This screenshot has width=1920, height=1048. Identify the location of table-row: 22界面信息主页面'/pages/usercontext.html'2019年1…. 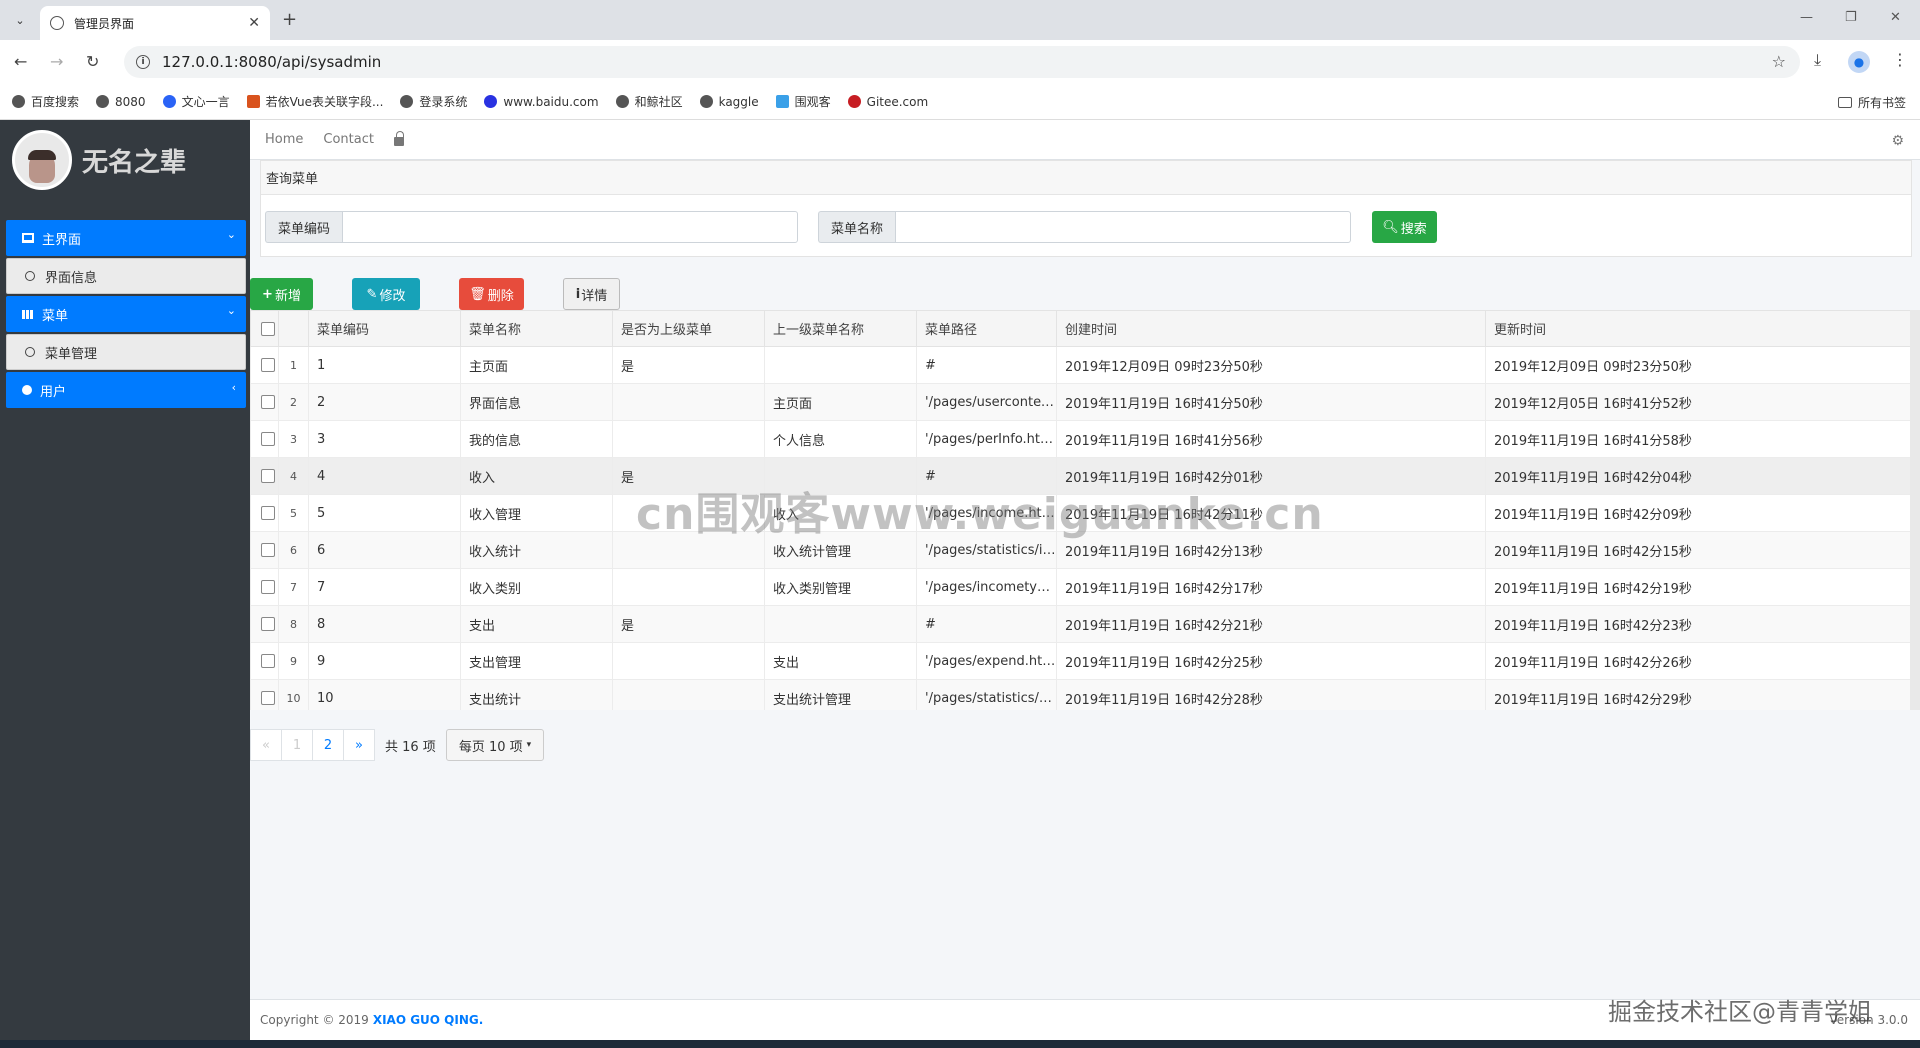
(1080, 402).